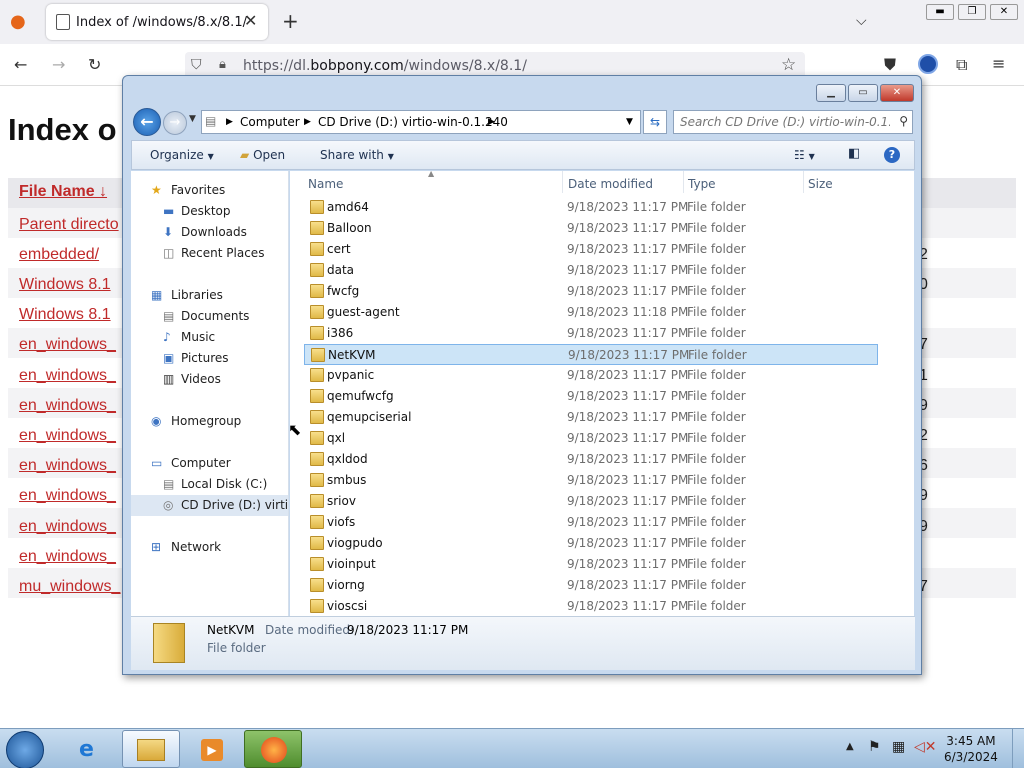  What do you see at coordinates (591, 396) in the screenshot?
I see `file-row: qemufwcfg 9/18/2023 11:17 PM File folder` at bounding box center [591, 396].